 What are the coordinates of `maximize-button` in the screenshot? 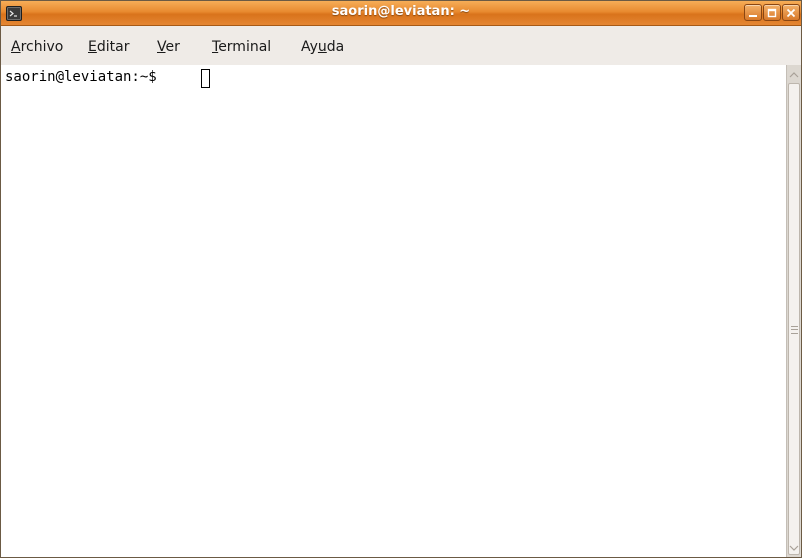 It's located at (772, 12).